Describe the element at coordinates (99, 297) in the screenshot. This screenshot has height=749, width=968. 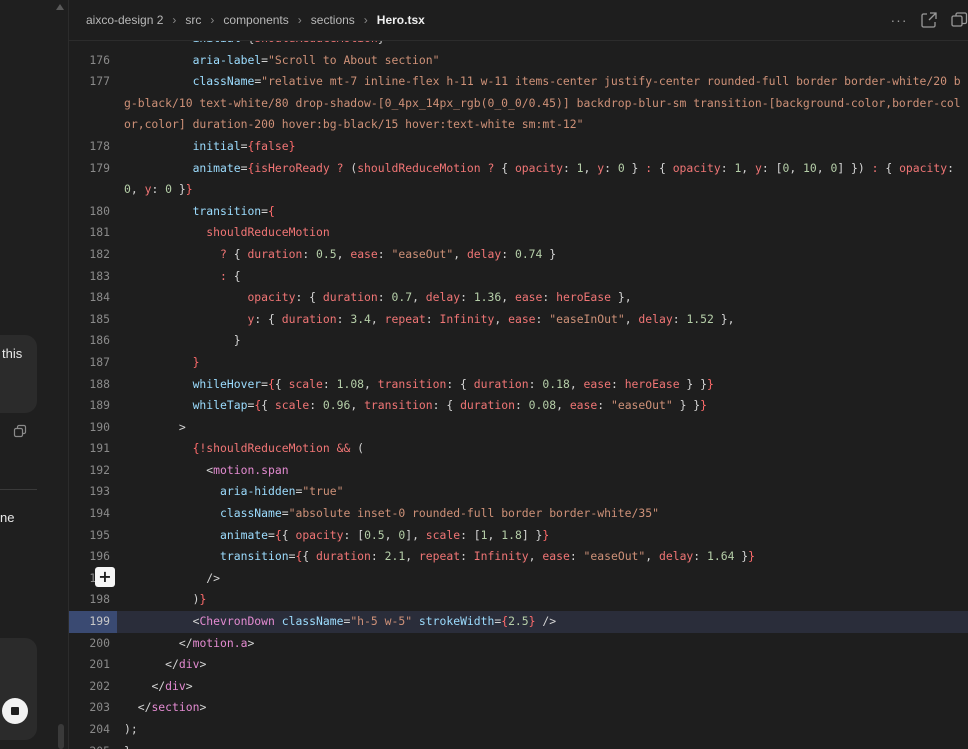
I see `line-number: 184` at that location.